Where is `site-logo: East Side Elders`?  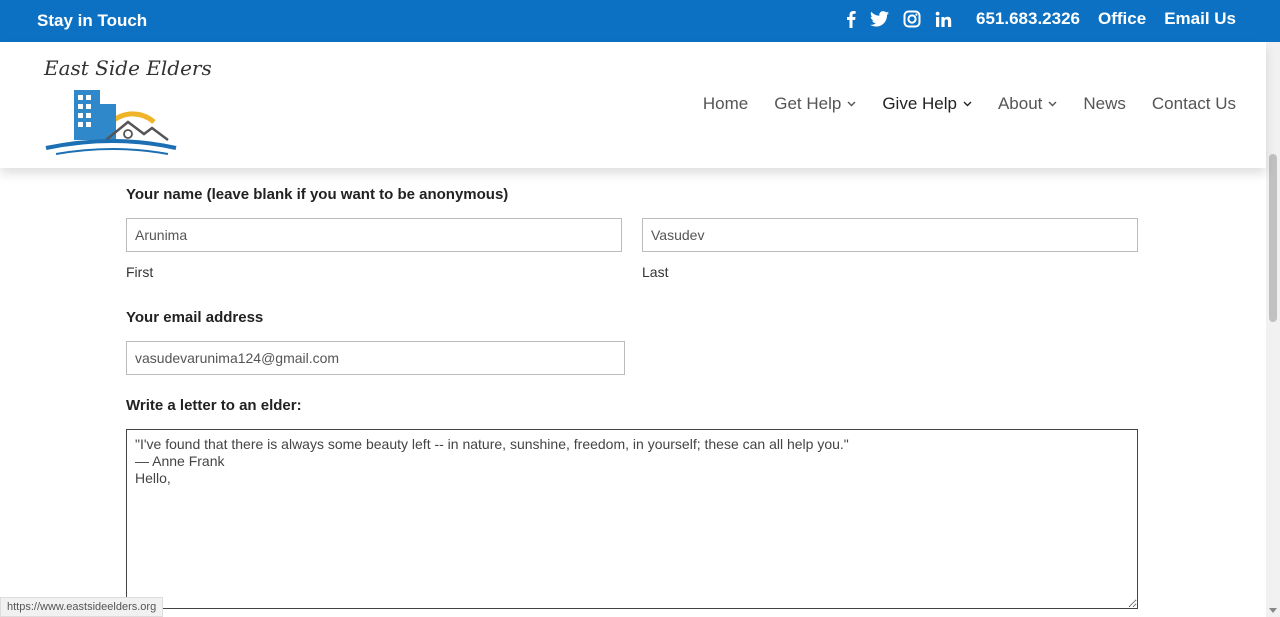 site-logo: East Side Elders is located at coordinates (124, 106).